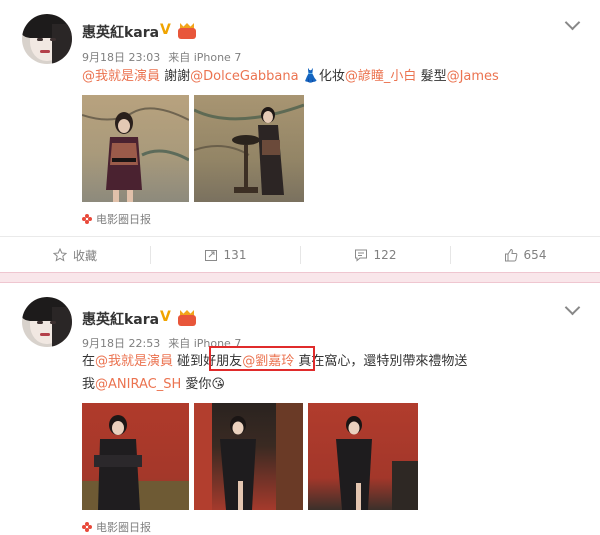 Image resolution: width=600 pixels, height=535 pixels. I want to click on post-time: 9月18日 22:53, so click(121, 343).